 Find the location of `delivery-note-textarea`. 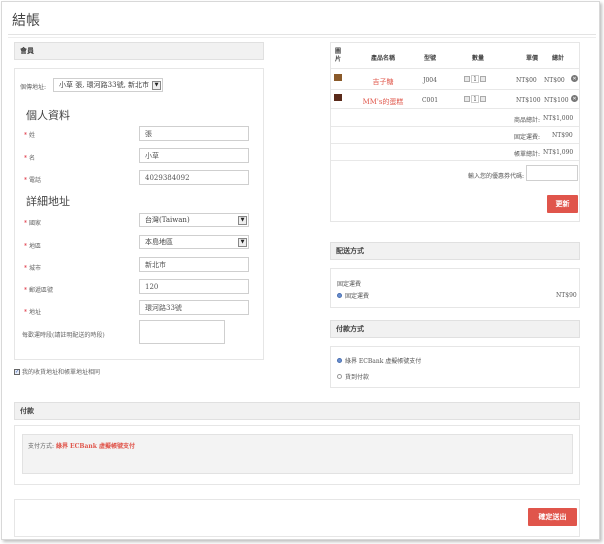

delivery-note-textarea is located at coordinates (182, 332).